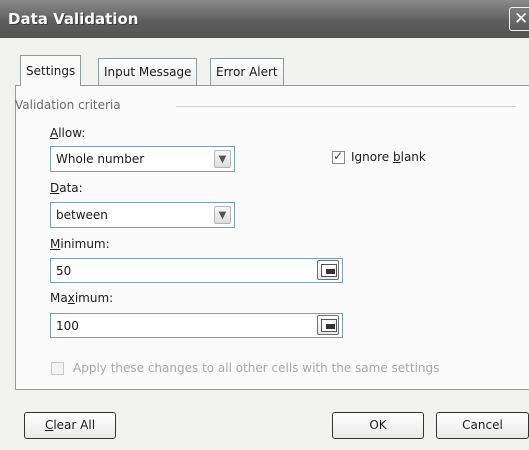 The image size is (529, 450). I want to click on cancel-button: Cancel, so click(482, 425).